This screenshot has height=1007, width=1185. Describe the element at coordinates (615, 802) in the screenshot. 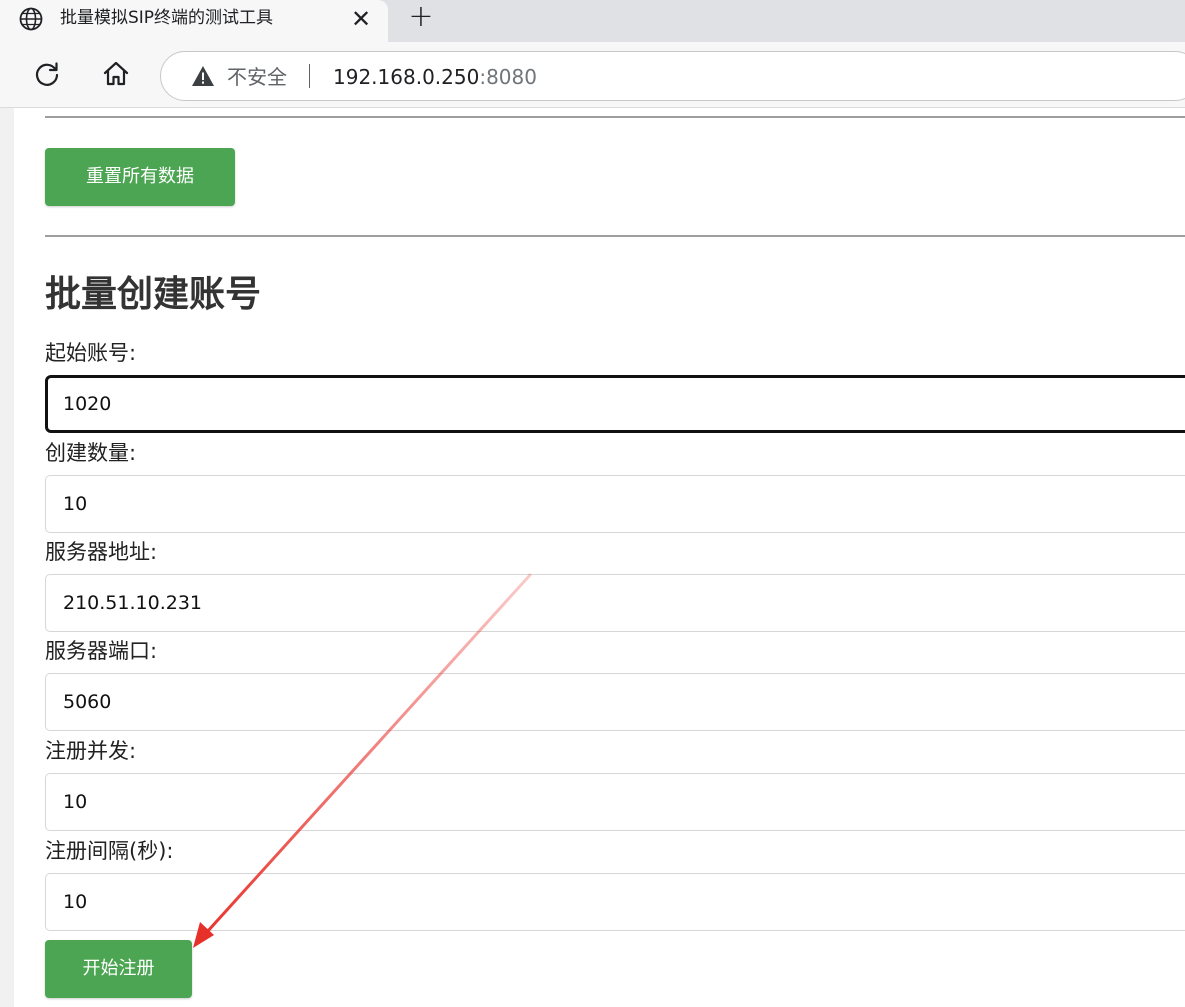

I see `register-concurrency-input: 10` at that location.